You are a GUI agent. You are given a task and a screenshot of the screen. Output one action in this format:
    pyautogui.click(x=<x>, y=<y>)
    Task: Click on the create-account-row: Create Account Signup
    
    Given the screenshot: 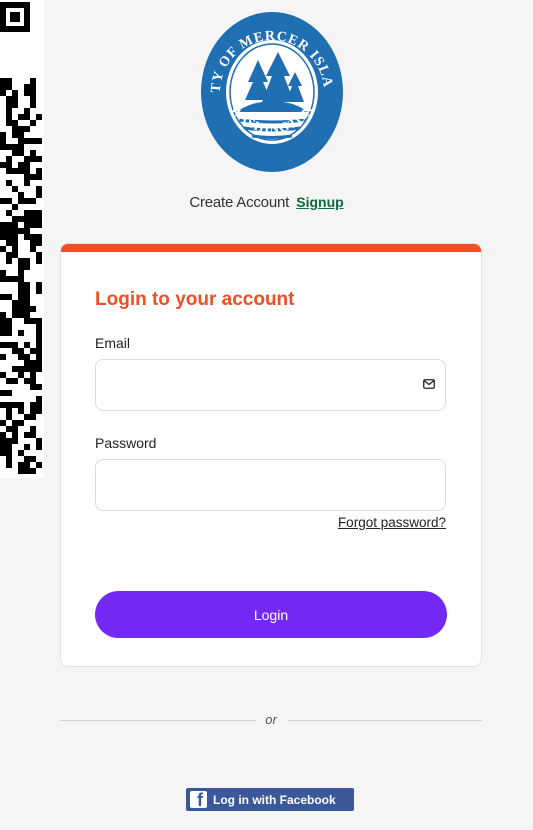 What is the action you would take?
    pyautogui.click(x=266, y=202)
    